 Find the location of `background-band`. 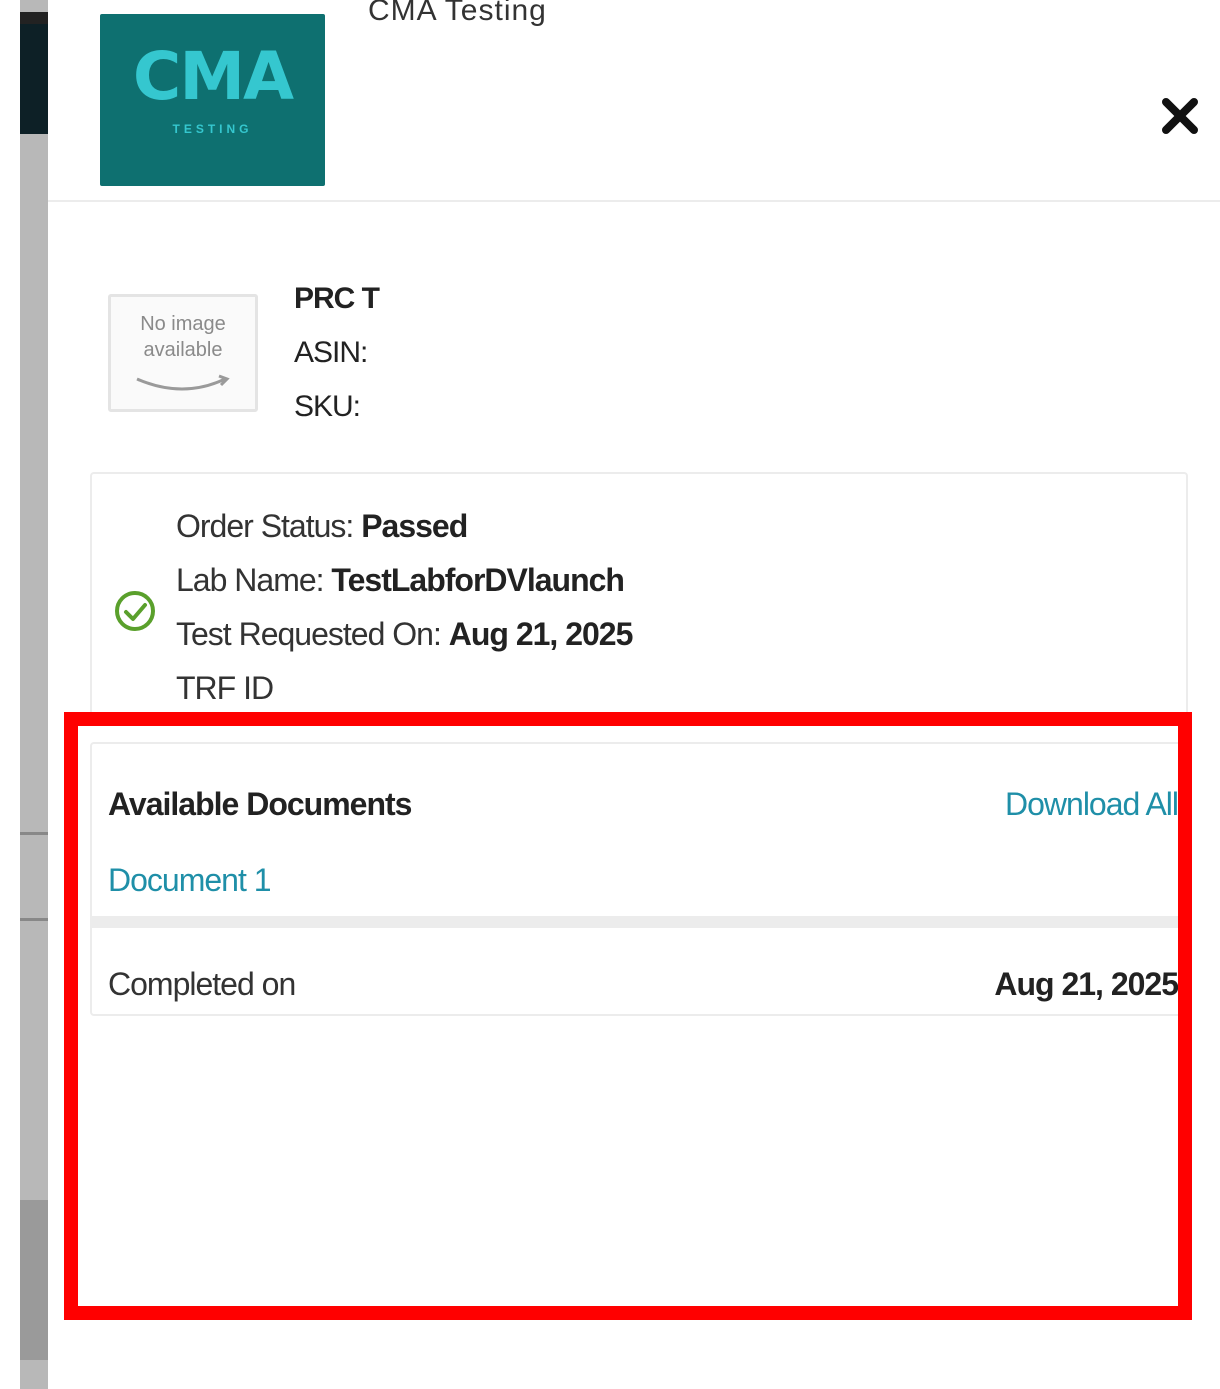

background-band is located at coordinates (34, 1280).